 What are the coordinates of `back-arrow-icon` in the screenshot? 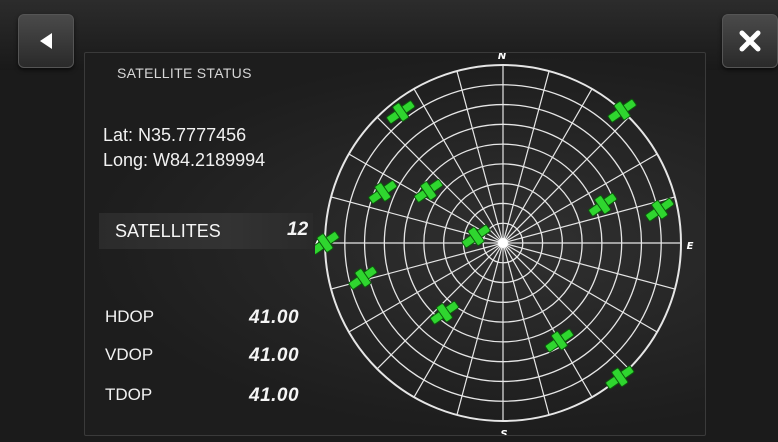 It's located at (46, 41).